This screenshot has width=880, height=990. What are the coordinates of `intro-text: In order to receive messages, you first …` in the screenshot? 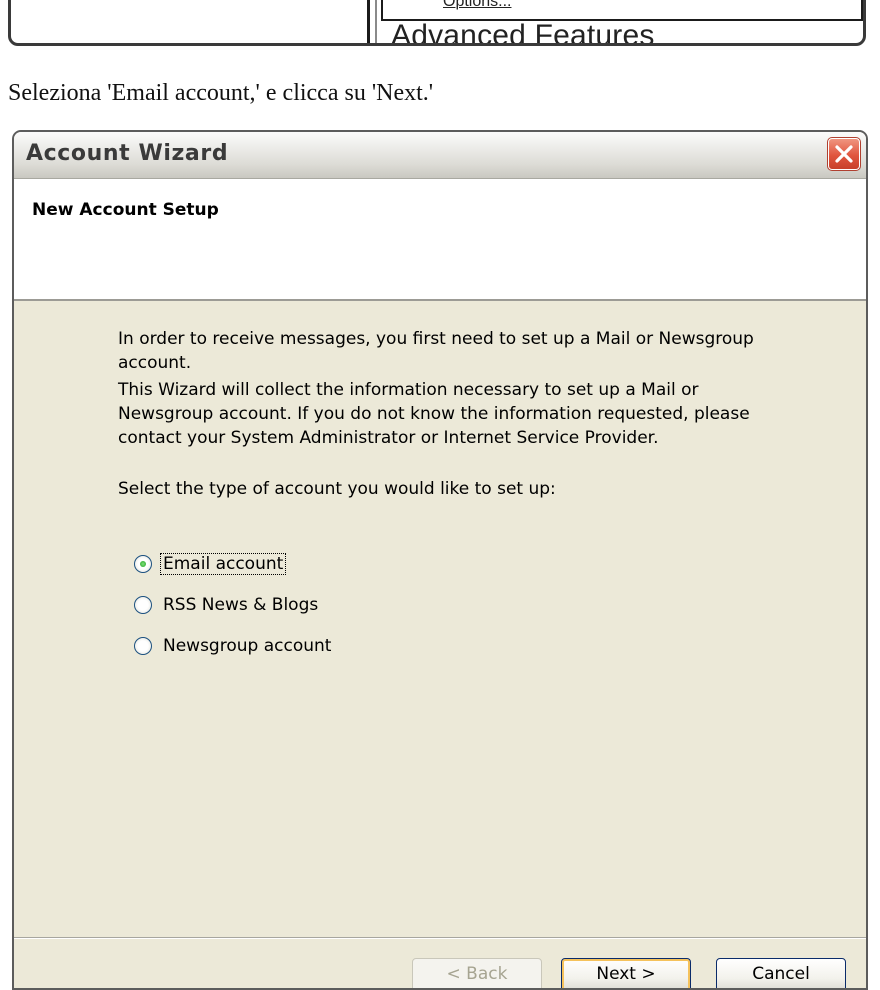 It's located at (436, 351).